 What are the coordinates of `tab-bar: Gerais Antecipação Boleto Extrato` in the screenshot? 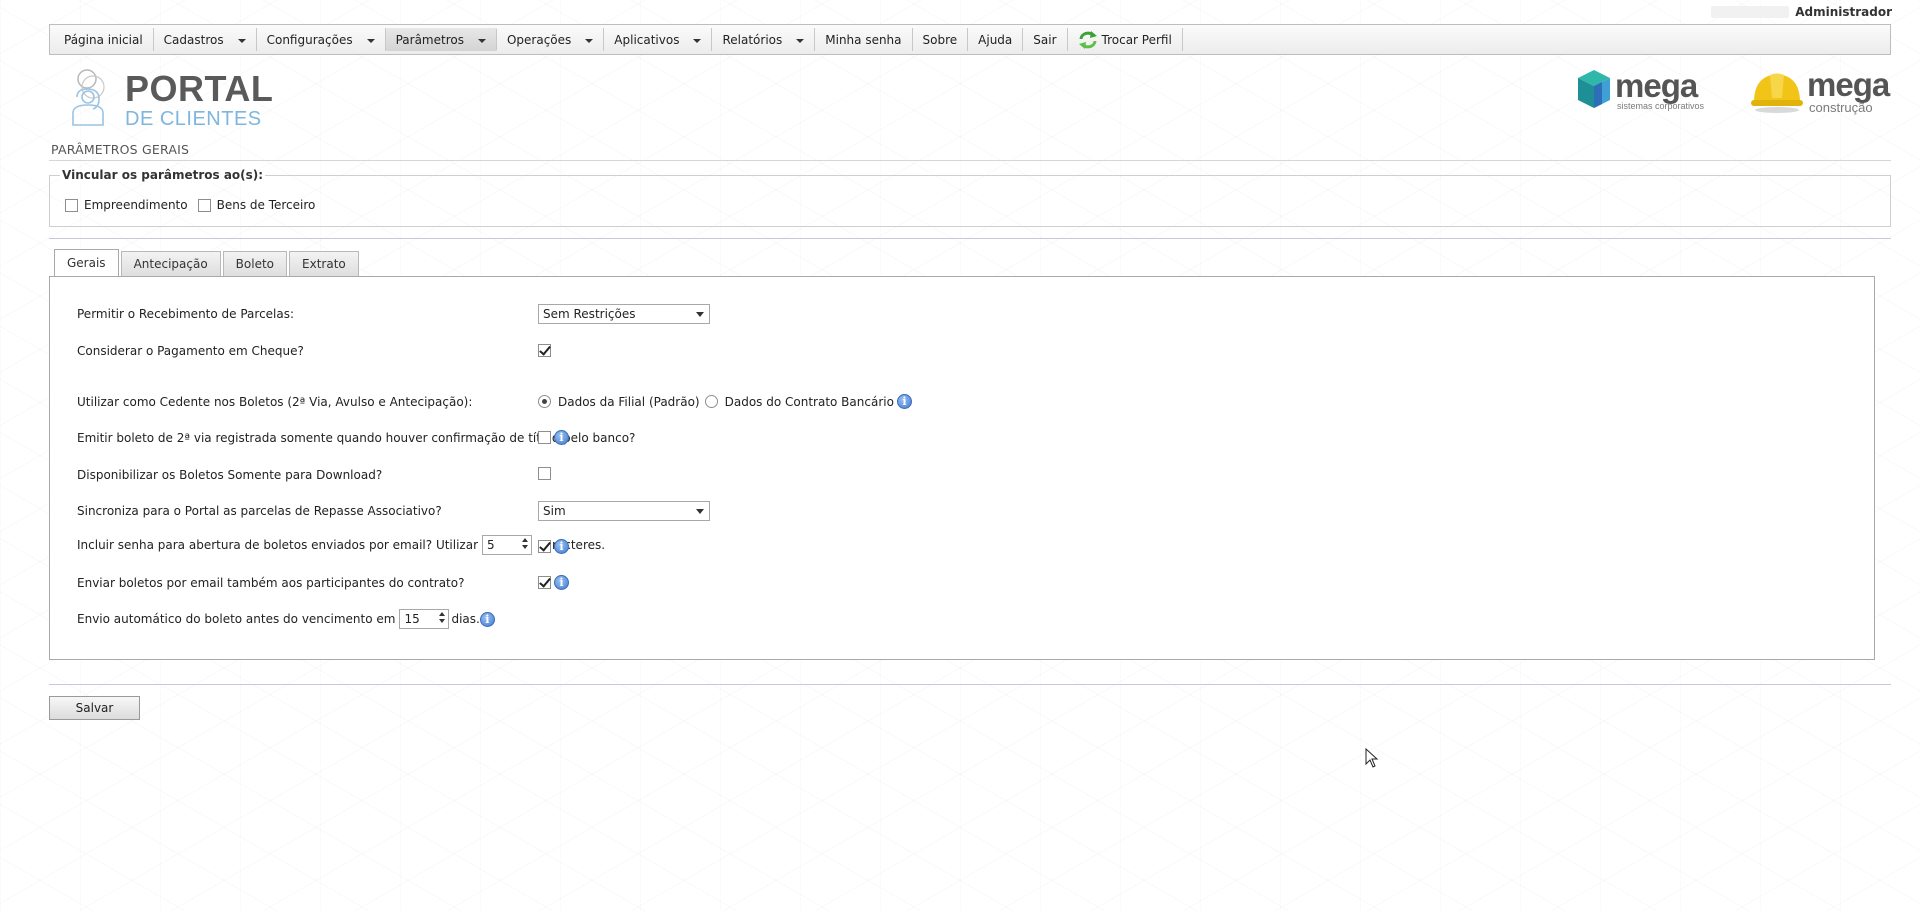 It's located at (206, 262).